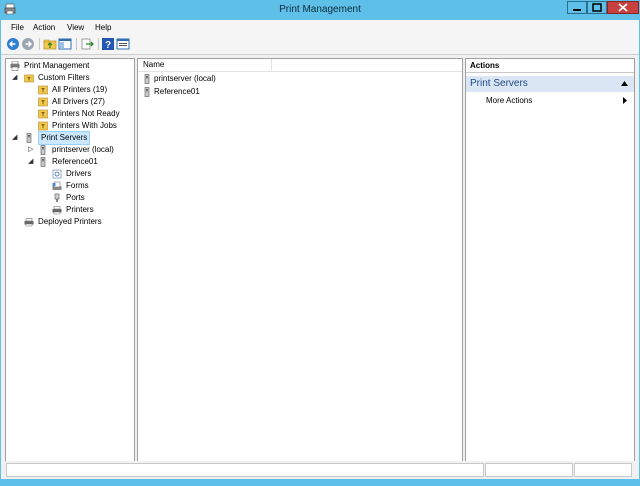 The width and height of the screenshot is (640, 486). What do you see at coordinates (320, 27) in the screenshot?
I see `menu-bar: File Action View Help` at bounding box center [320, 27].